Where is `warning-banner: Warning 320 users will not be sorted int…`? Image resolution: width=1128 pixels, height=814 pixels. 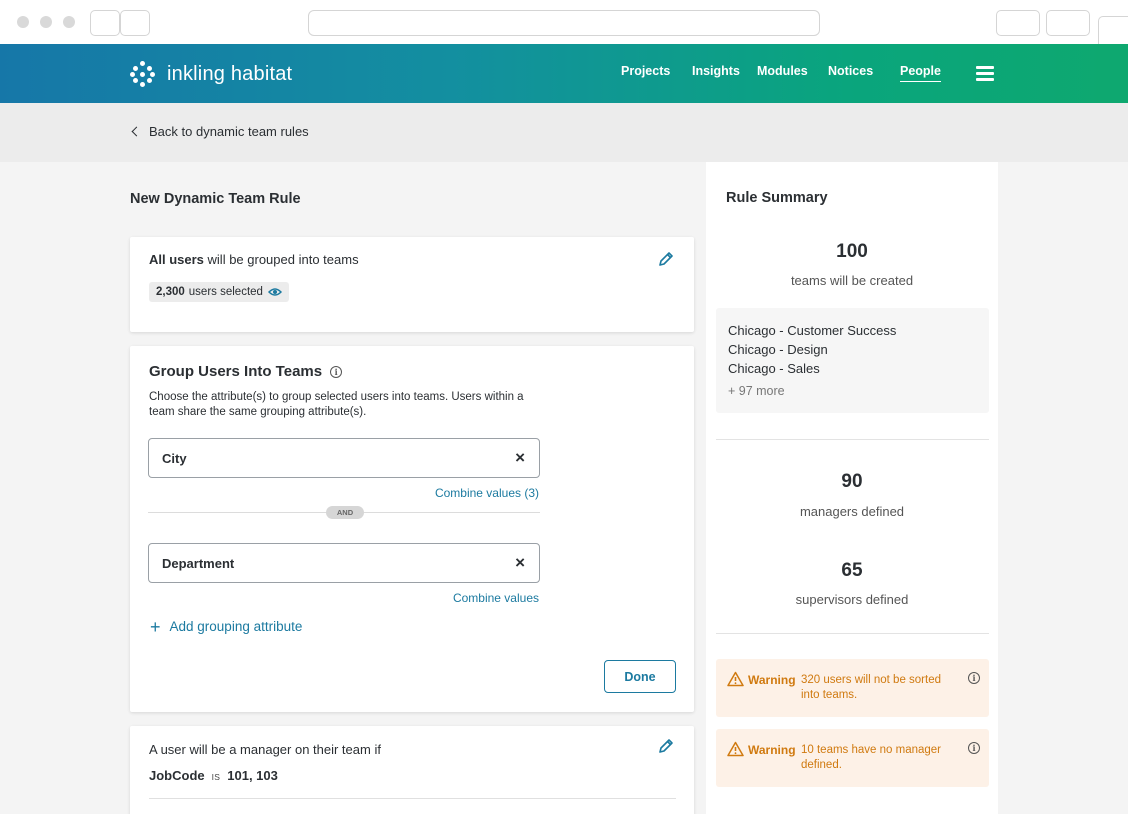
warning-banner: Warning 320 users will not be sorted int… is located at coordinates (852, 688).